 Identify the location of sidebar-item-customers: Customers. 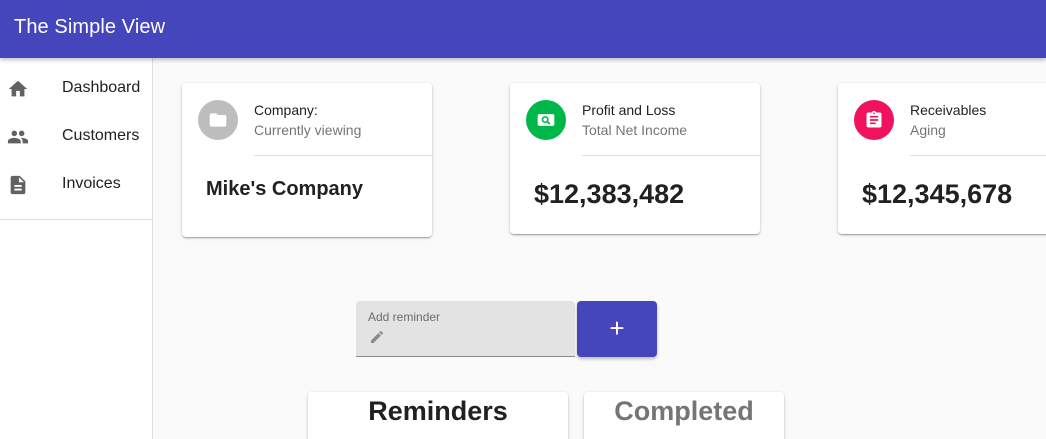
(76, 138).